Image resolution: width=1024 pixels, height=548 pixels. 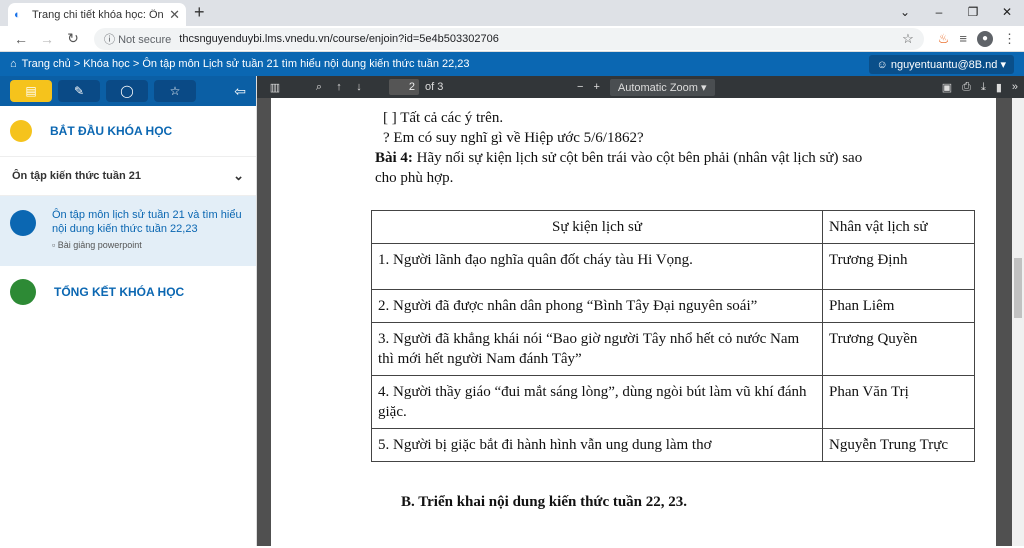 I want to click on sidebar-tabs: ▤ ✎ ◯ ☆ ⇦, so click(x=128, y=91).